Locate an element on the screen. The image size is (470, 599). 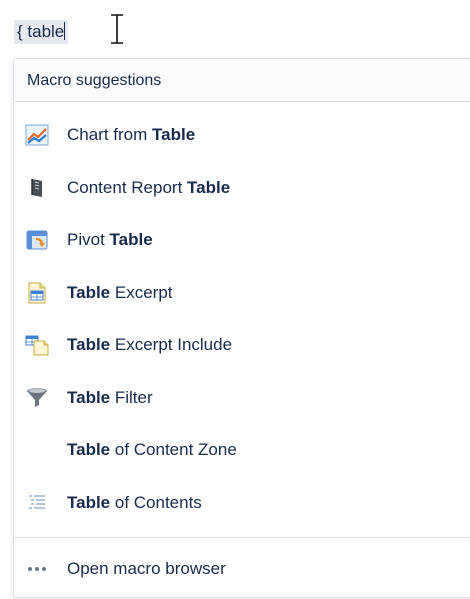
filter-icon is located at coordinates (37, 398).